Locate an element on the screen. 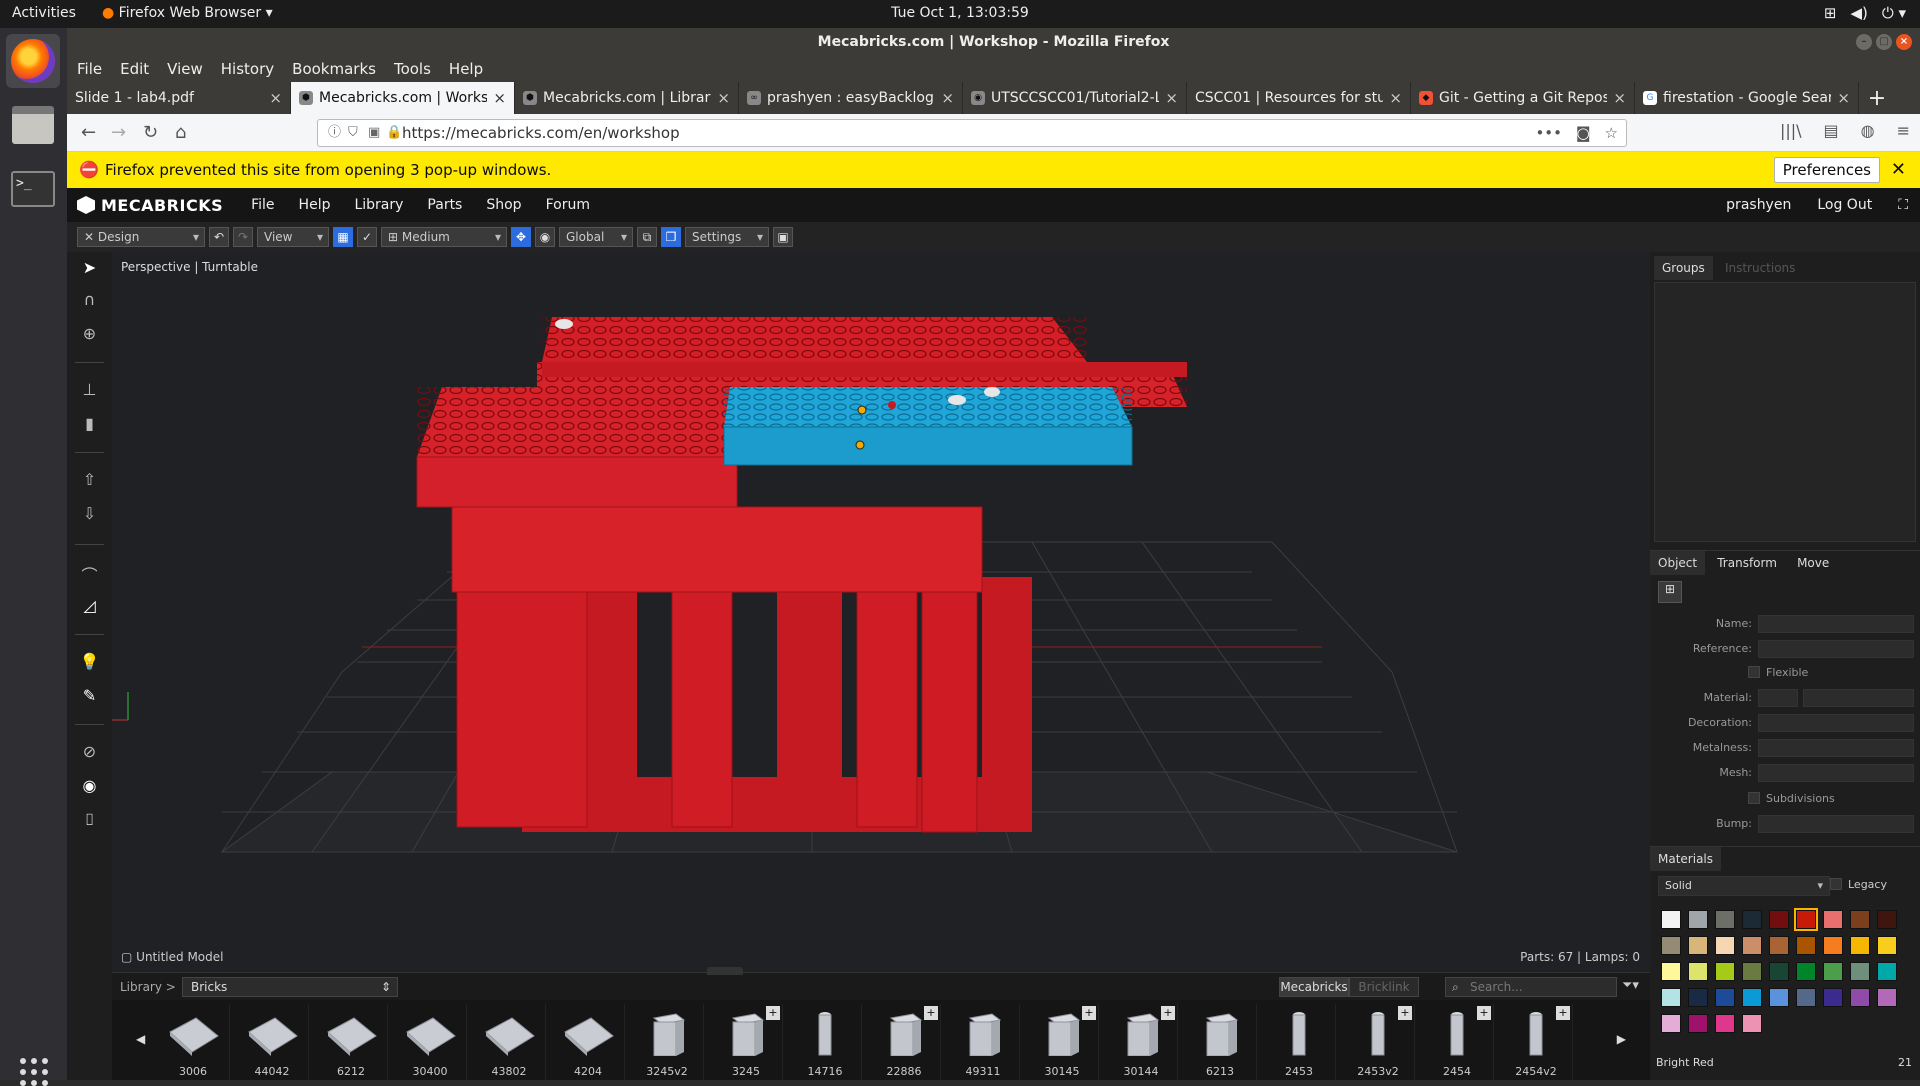 The width and height of the screenshot is (1920, 1086). home-icon: ⌂ is located at coordinates (180, 132).